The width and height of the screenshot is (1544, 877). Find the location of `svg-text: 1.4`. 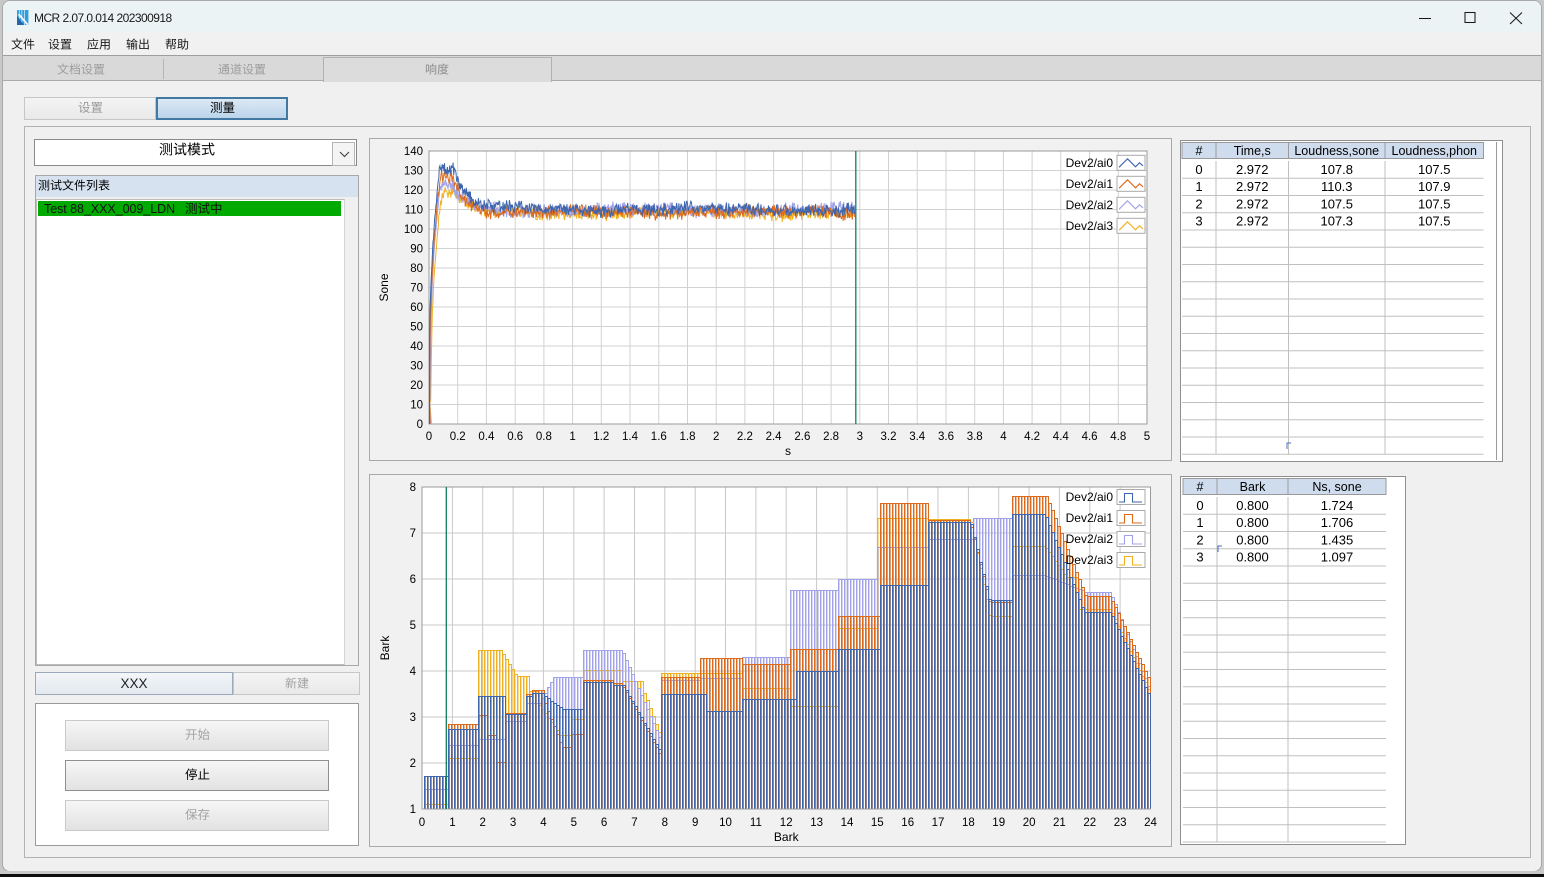

svg-text: 1.4 is located at coordinates (630, 437).